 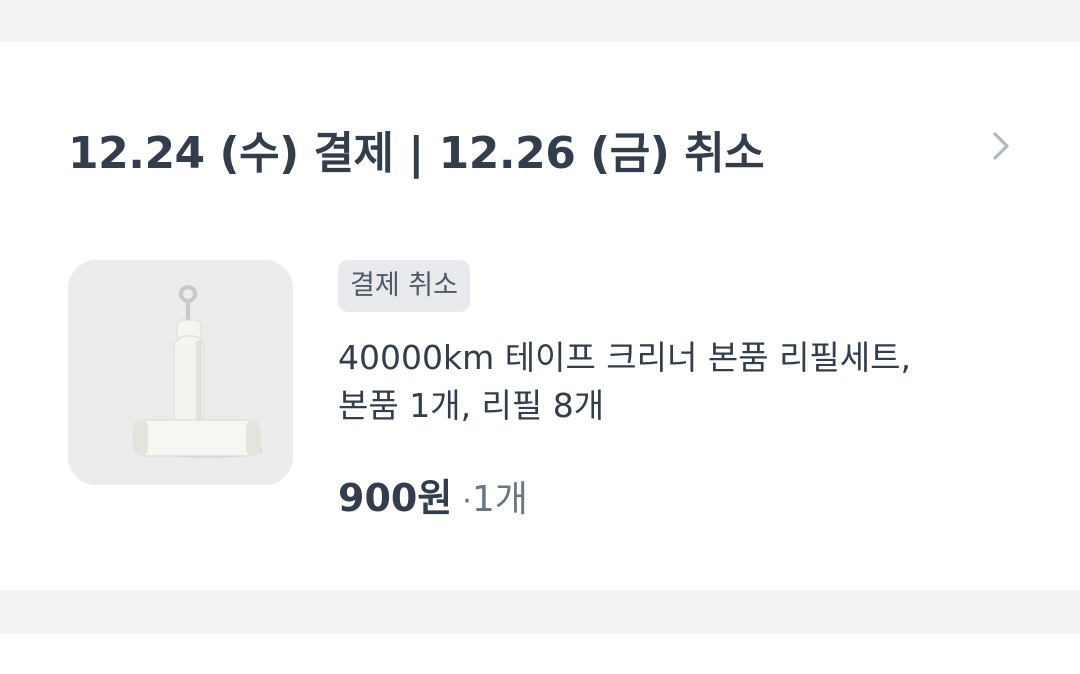 What do you see at coordinates (471, 405) in the screenshot?
I see `product-name-line2: 본품 1개, 리필 8개` at bounding box center [471, 405].